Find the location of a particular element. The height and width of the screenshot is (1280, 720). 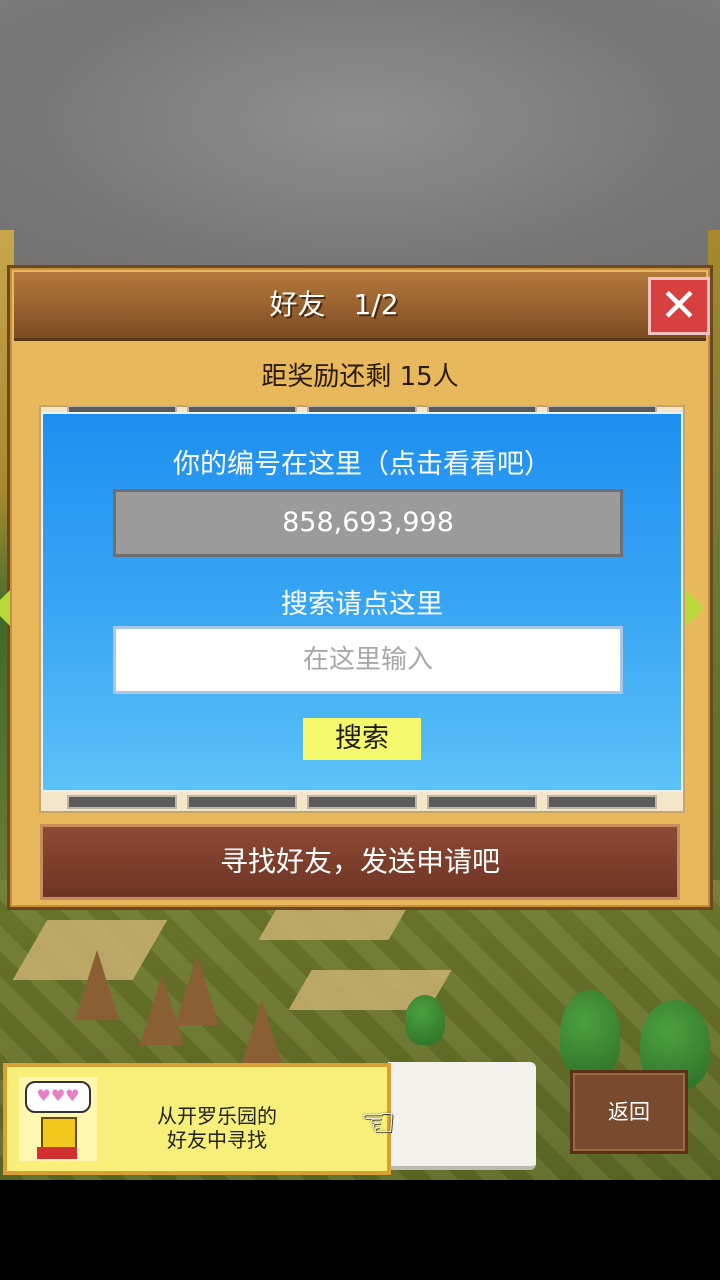

bottom-bar is located at coordinates (360, 1230).